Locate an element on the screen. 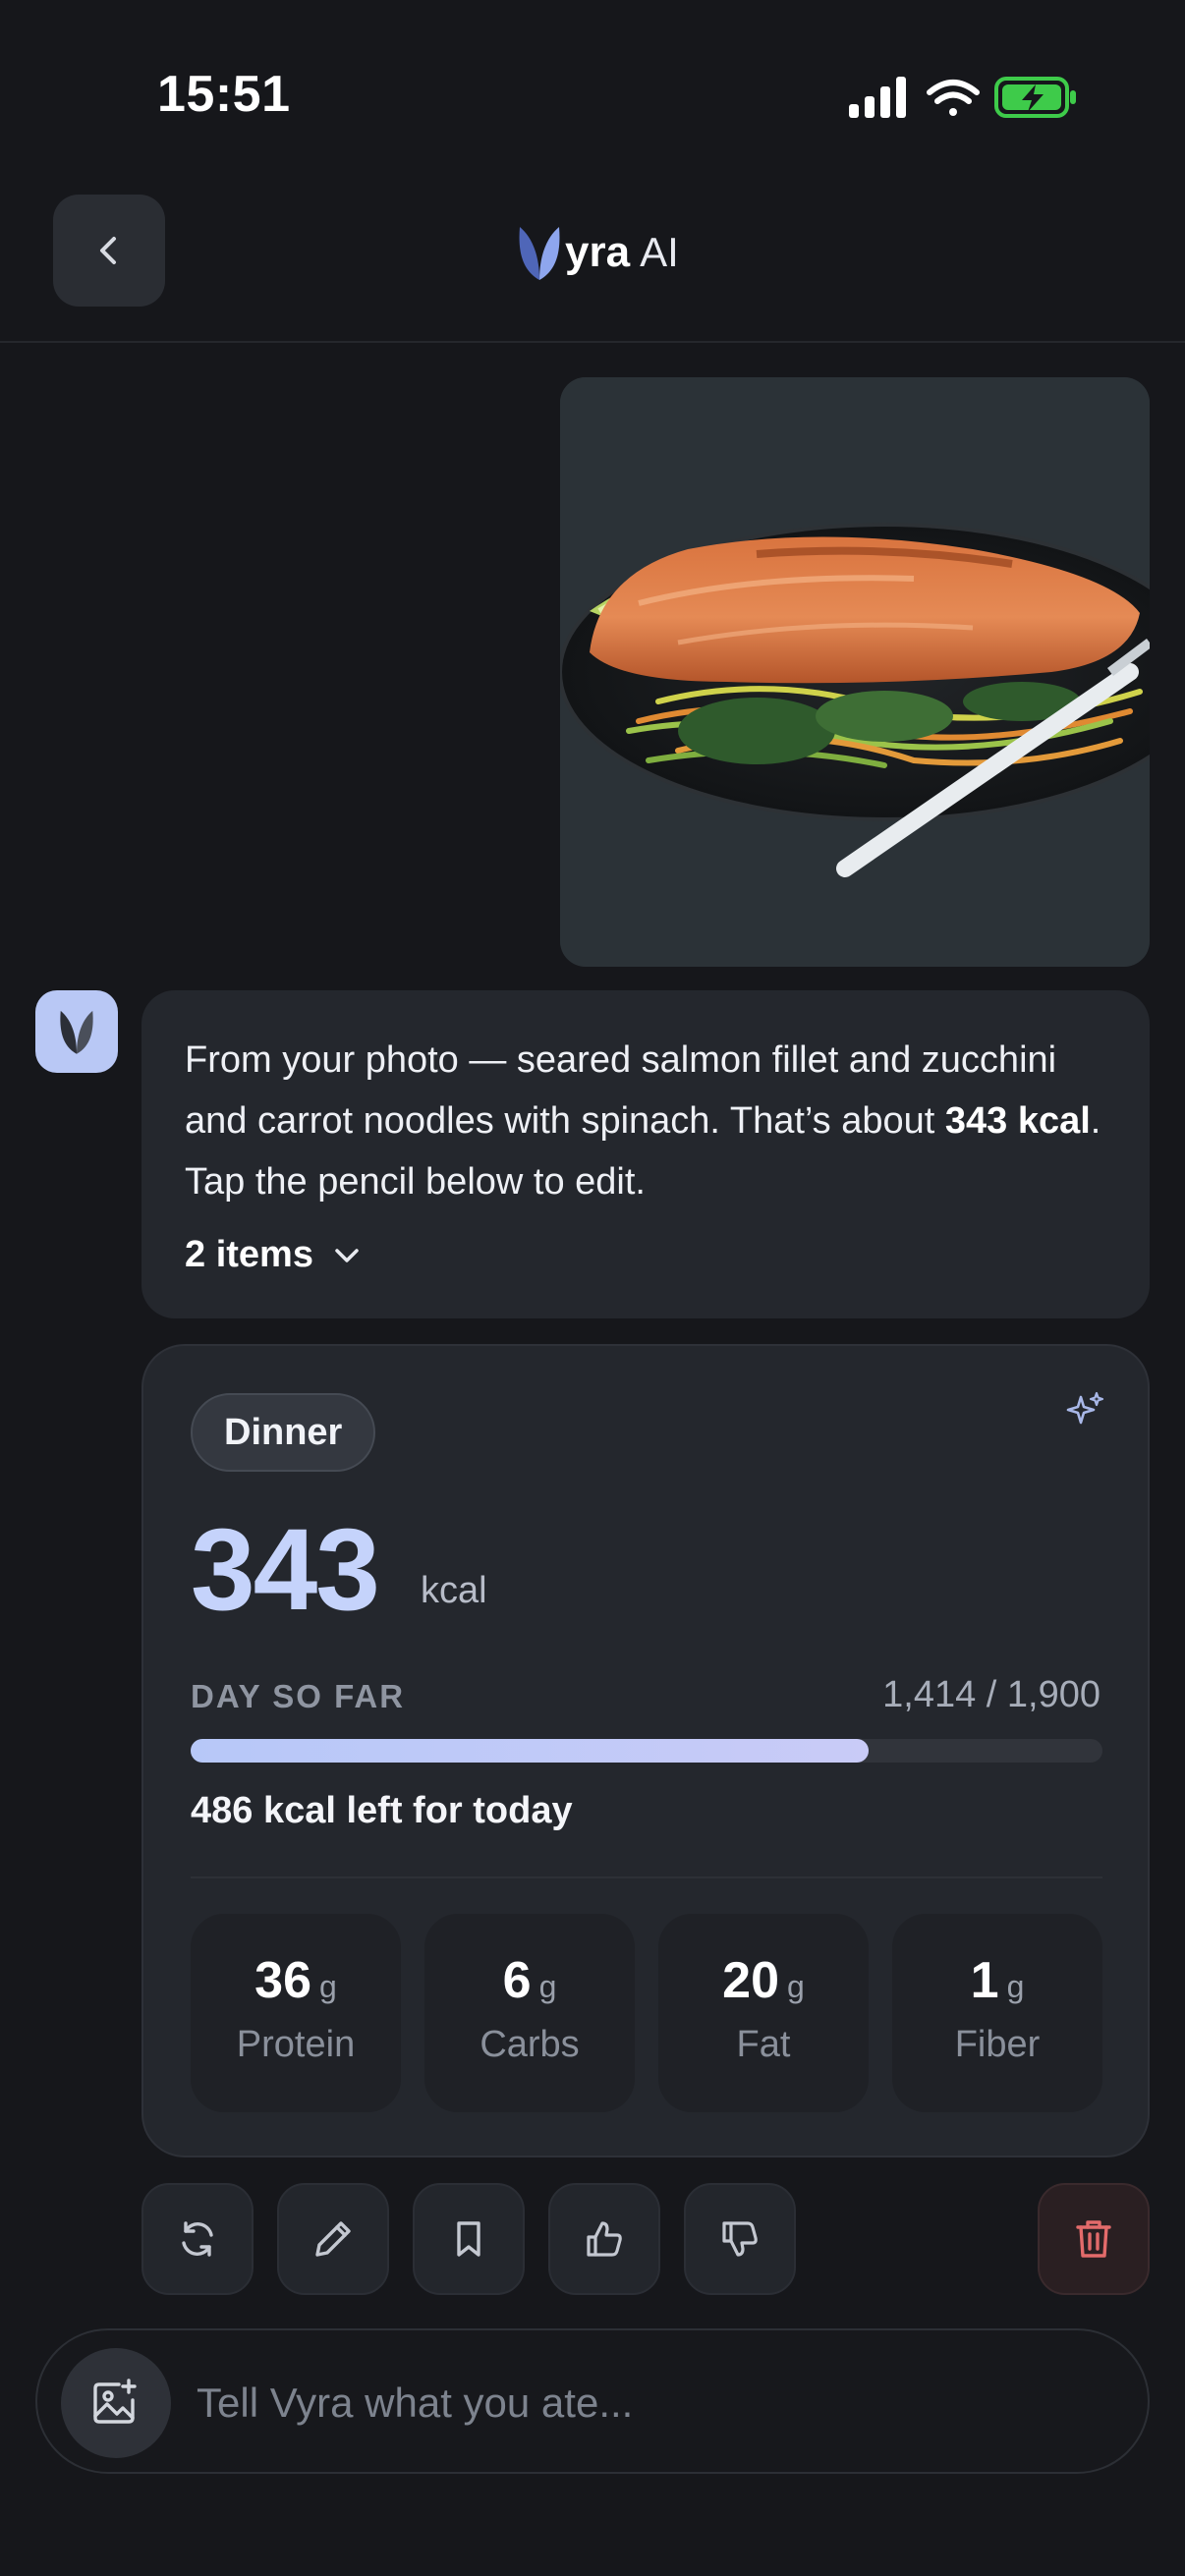 The height and width of the screenshot is (2576, 1185). thumbs-up-button is located at coordinates (604, 2239).